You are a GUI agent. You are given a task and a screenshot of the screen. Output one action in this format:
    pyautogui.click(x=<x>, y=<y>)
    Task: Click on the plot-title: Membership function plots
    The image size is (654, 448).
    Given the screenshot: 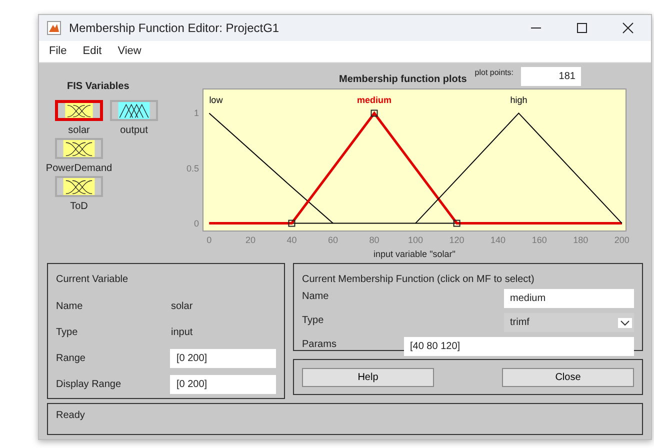 What is the action you would take?
    pyautogui.click(x=403, y=80)
    